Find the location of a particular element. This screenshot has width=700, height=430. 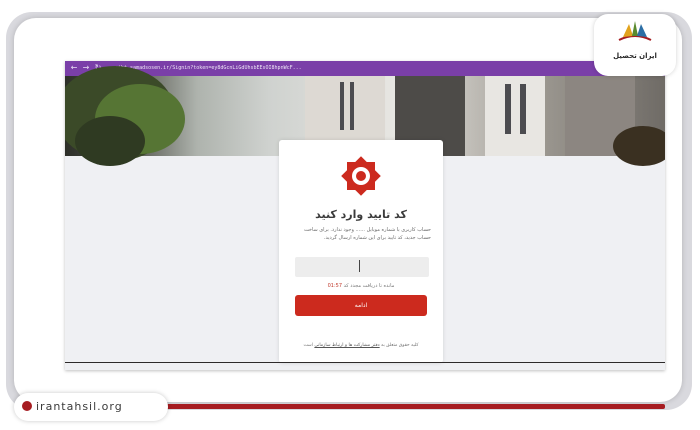

globe-icon is located at coordinates (27, 406).